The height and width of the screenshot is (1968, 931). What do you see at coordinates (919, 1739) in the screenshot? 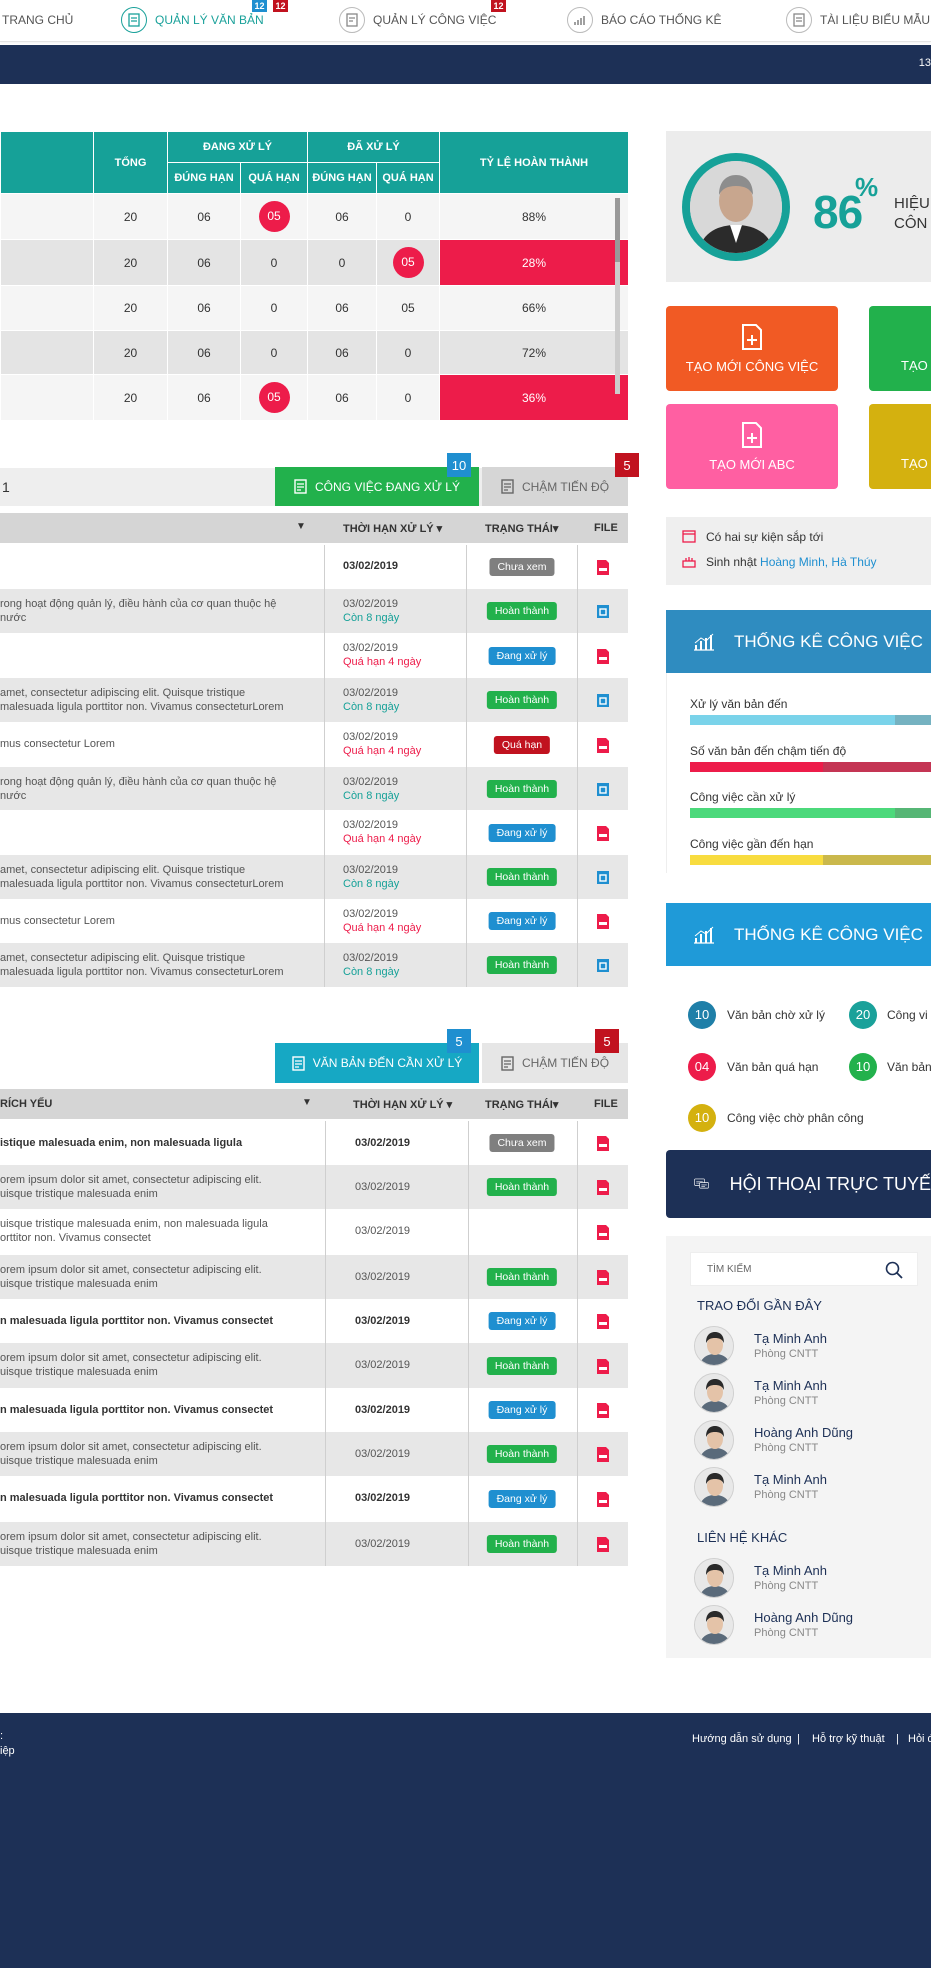
I see `footer-link-faq: Hỏi đ` at bounding box center [919, 1739].